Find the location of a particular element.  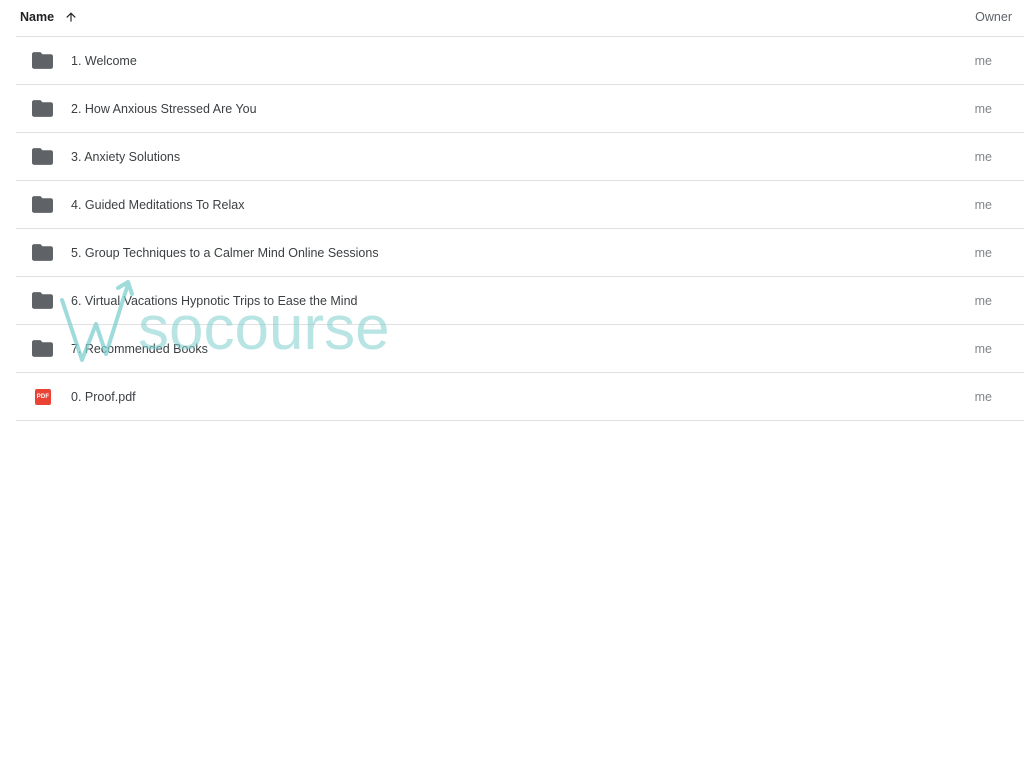

owner-column-label: Owner is located at coordinates (993, 16).